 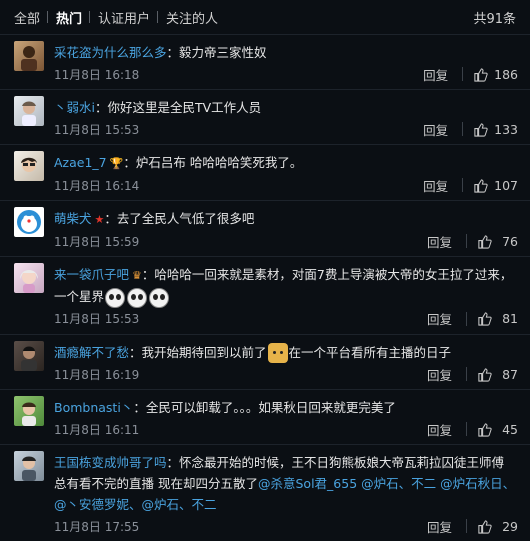 I want to click on like-button: 81, so click(x=497, y=318).